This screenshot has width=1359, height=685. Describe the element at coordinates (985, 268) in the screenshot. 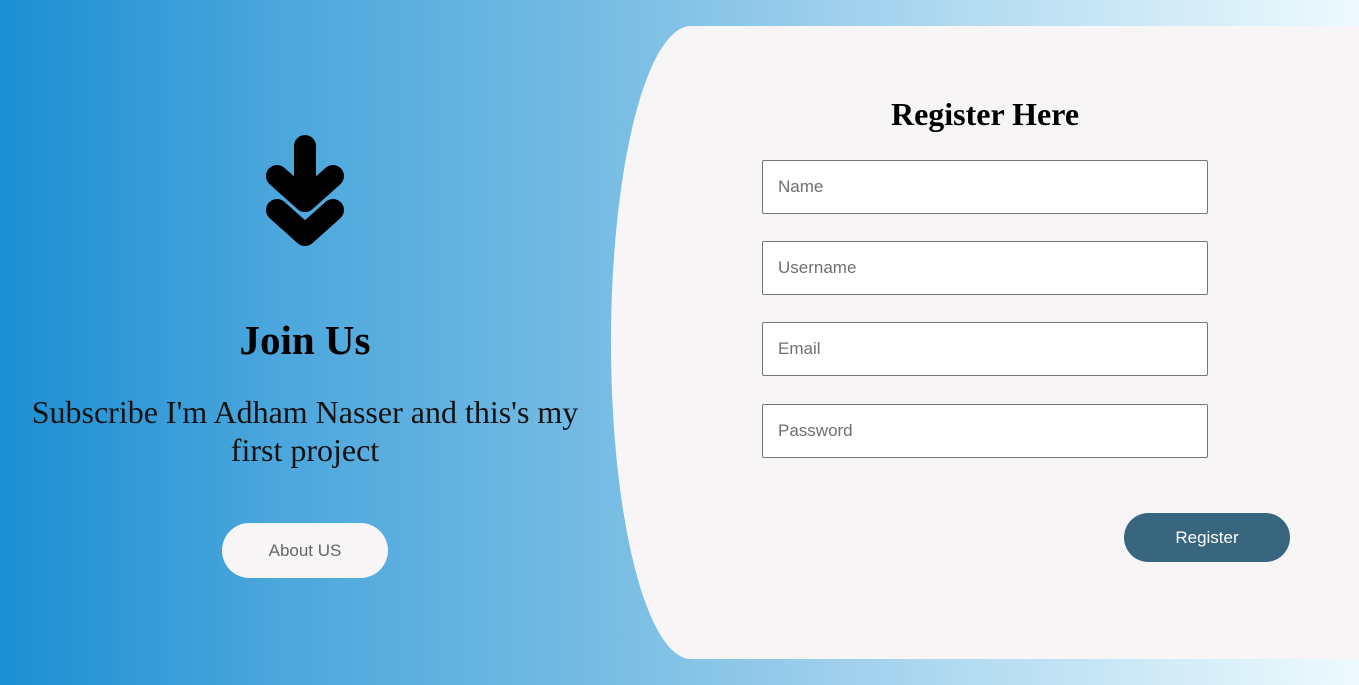

I see `username-field` at that location.